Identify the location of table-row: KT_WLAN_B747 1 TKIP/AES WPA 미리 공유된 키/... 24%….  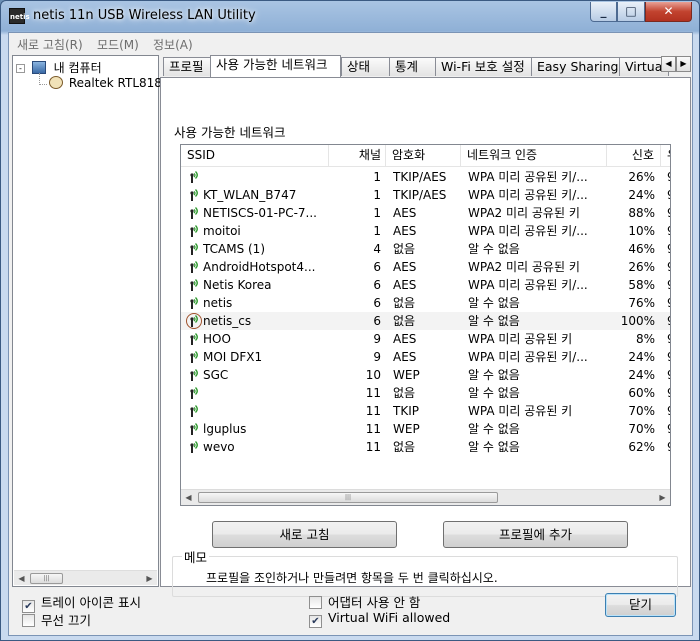
(425, 195).